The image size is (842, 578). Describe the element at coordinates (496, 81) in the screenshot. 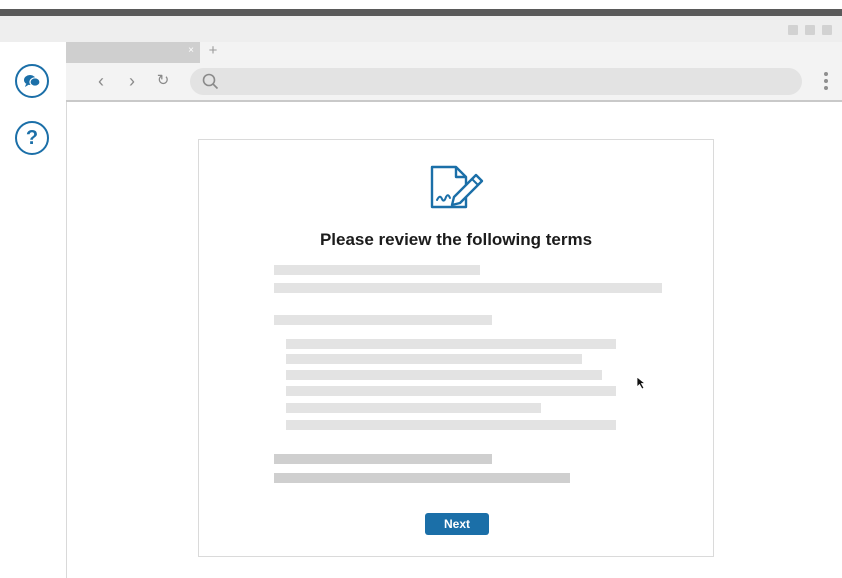

I see `address-bar` at that location.